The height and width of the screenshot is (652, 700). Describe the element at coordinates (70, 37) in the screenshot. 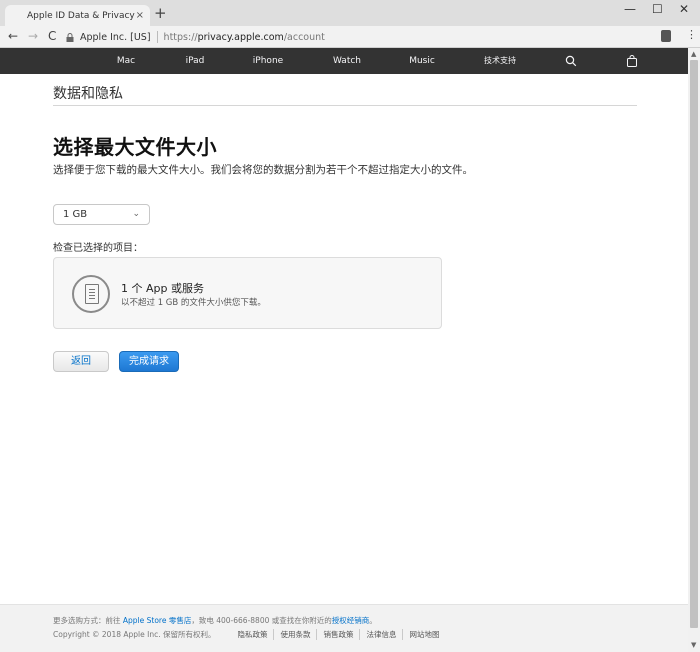

I see `lock-icon` at that location.